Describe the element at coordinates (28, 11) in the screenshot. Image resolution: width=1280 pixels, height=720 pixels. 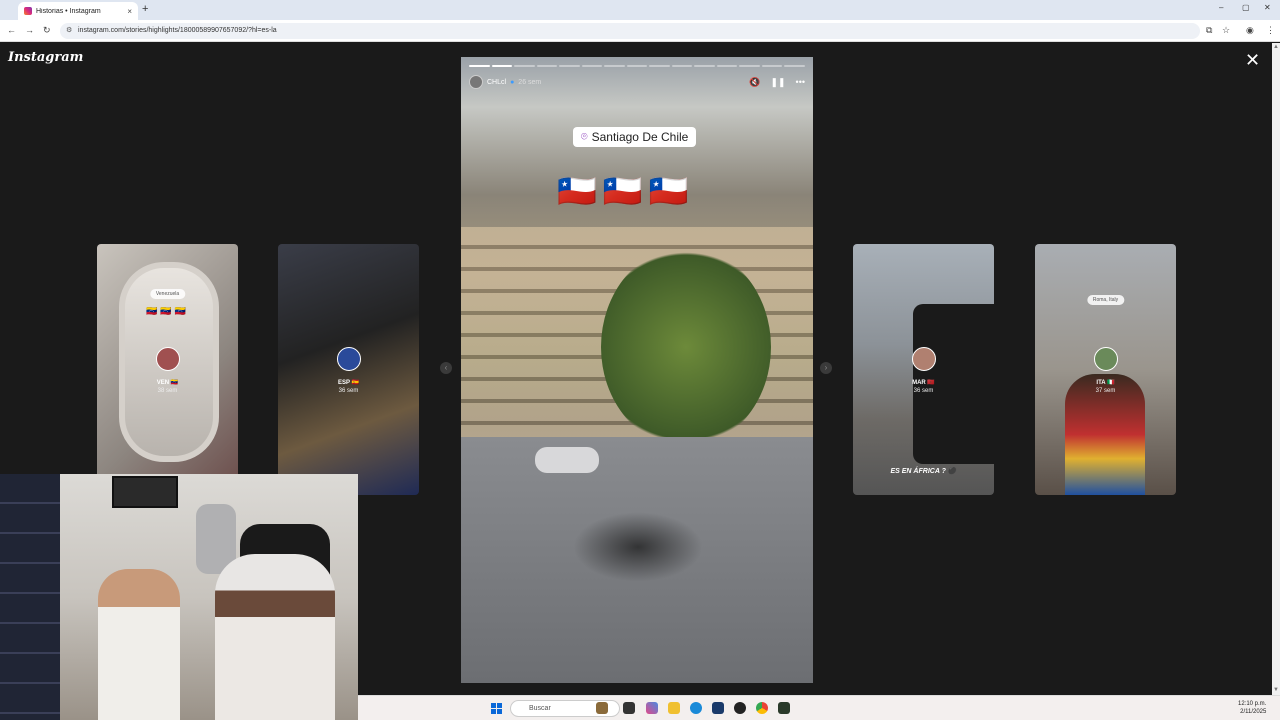
I see `instagram-favicon-icon` at that location.